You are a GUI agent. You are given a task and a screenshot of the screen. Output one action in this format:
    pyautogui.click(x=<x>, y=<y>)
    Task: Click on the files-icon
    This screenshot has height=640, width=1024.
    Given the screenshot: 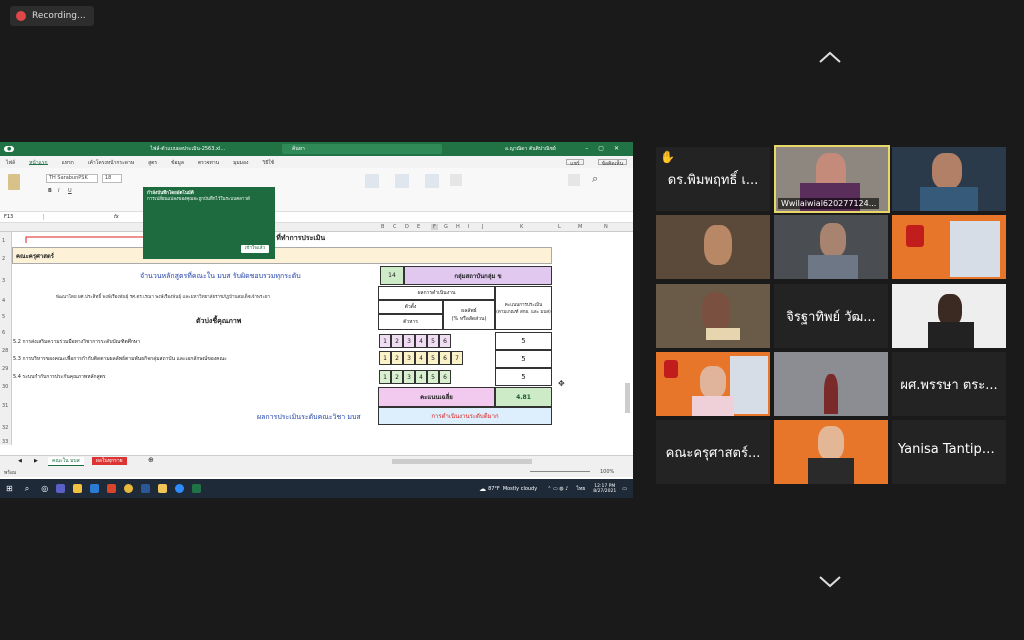 What is the action you would take?
    pyautogui.click(x=78, y=488)
    